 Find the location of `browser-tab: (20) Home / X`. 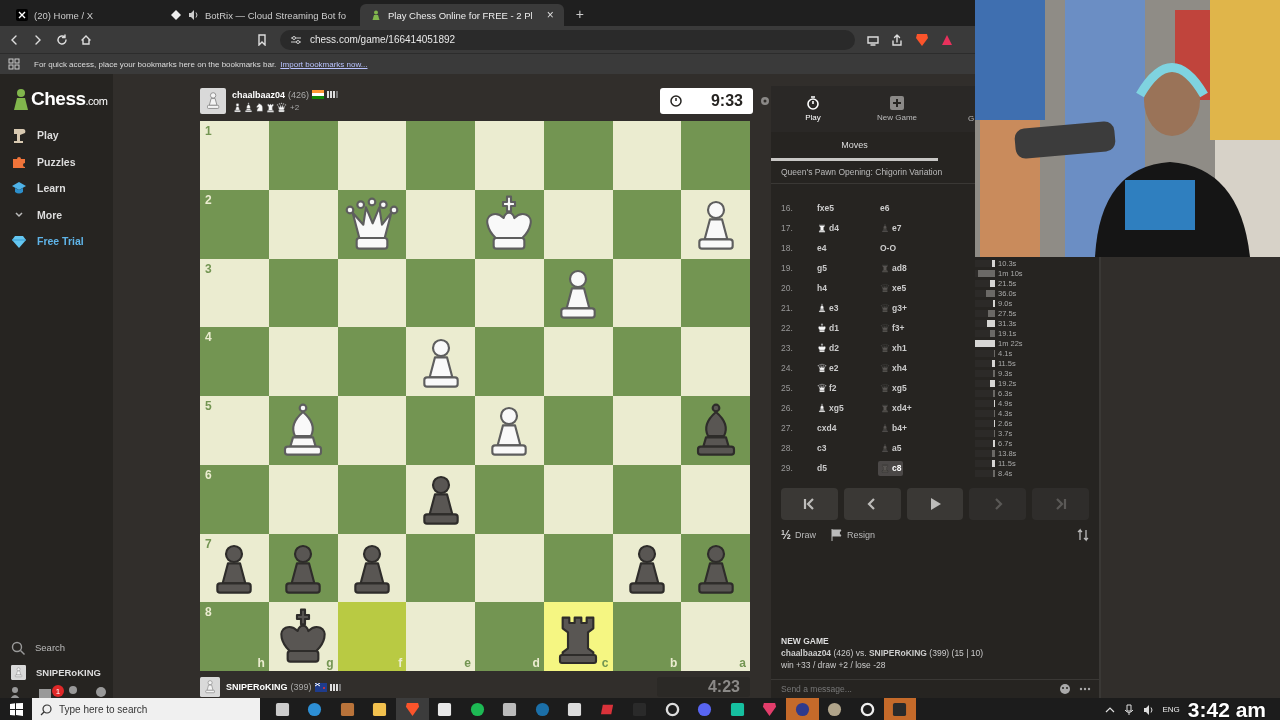

browser-tab: (20) Home / X is located at coordinates (81, 15).